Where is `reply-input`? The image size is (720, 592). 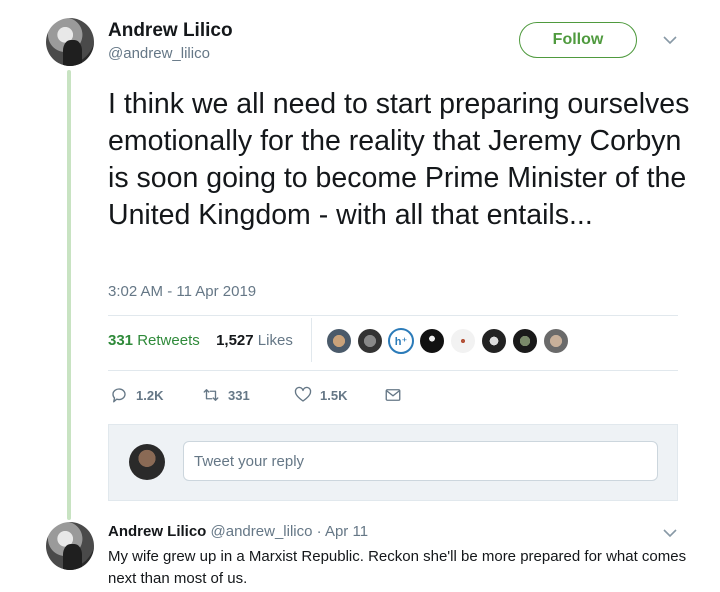 reply-input is located at coordinates (420, 461).